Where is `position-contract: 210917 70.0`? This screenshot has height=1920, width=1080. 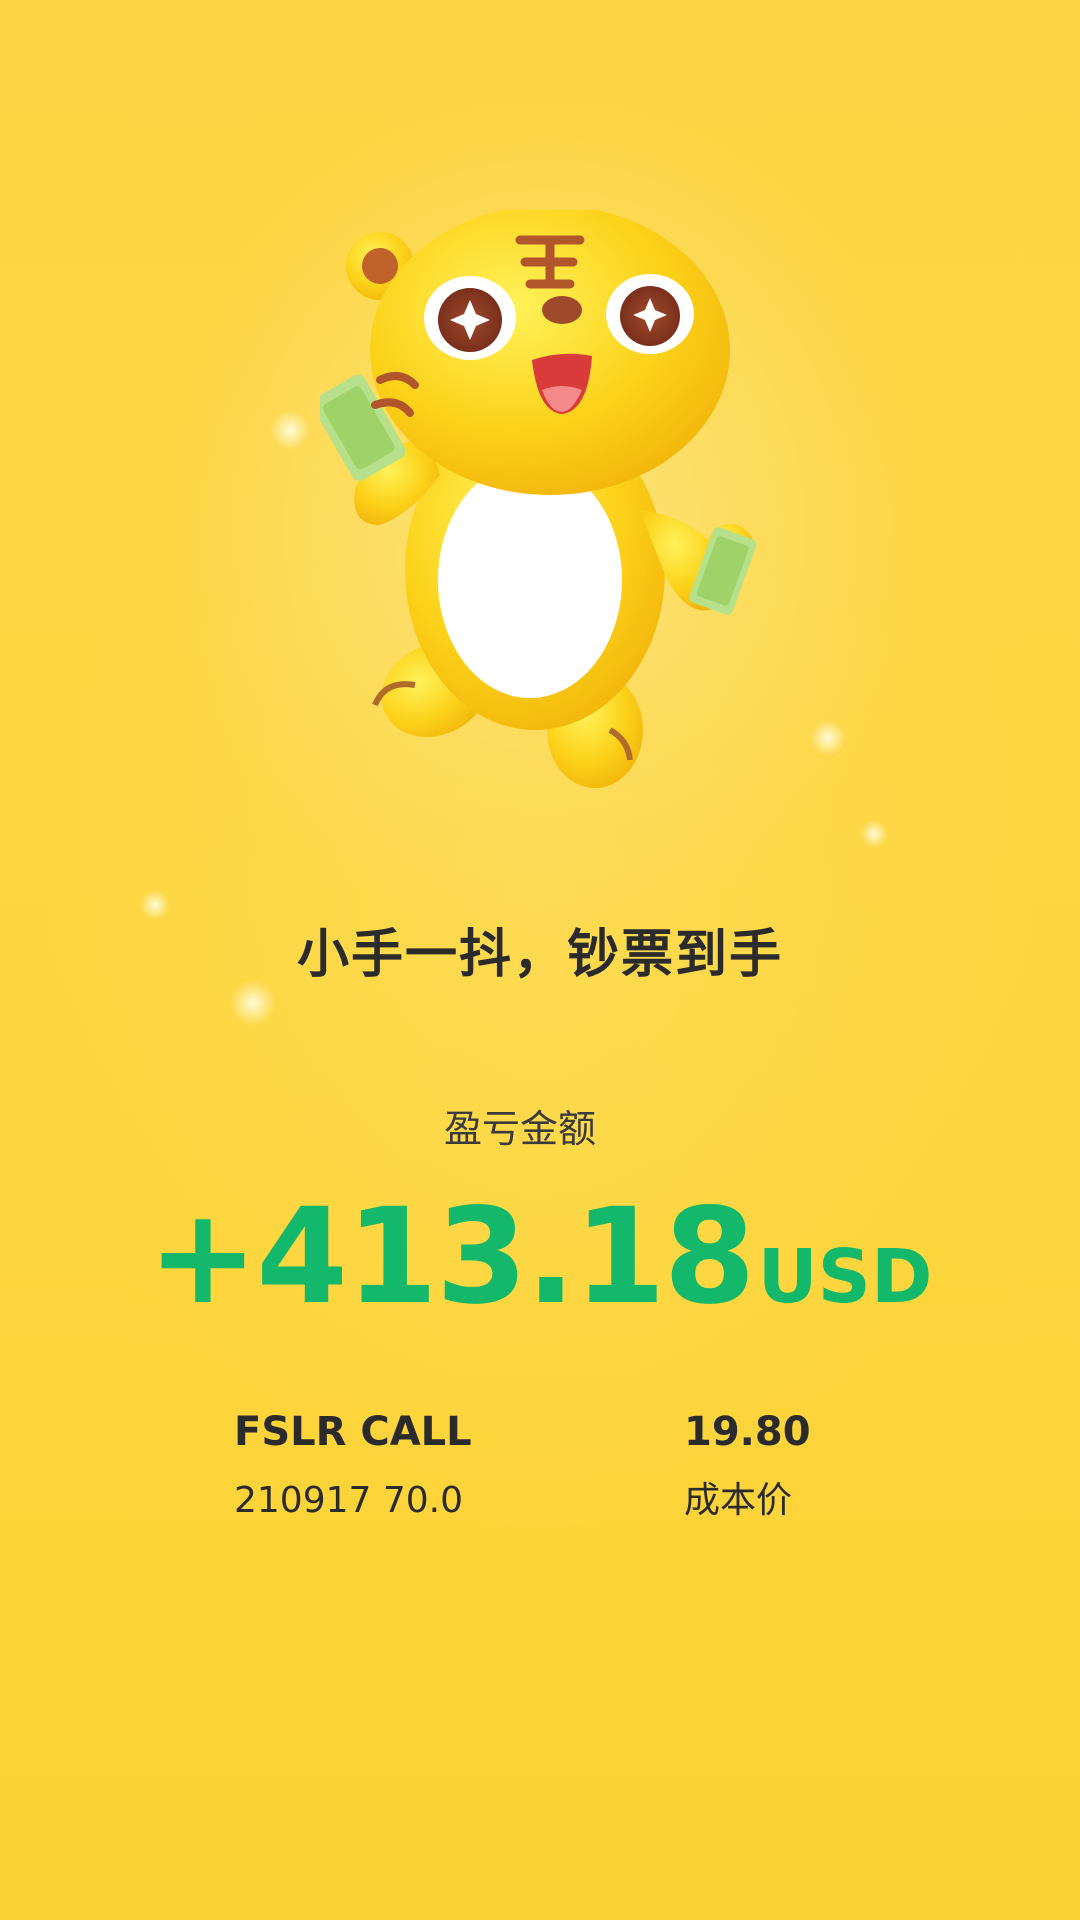 position-contract: 210917 70.0 is located at coordinates (349, 1500).